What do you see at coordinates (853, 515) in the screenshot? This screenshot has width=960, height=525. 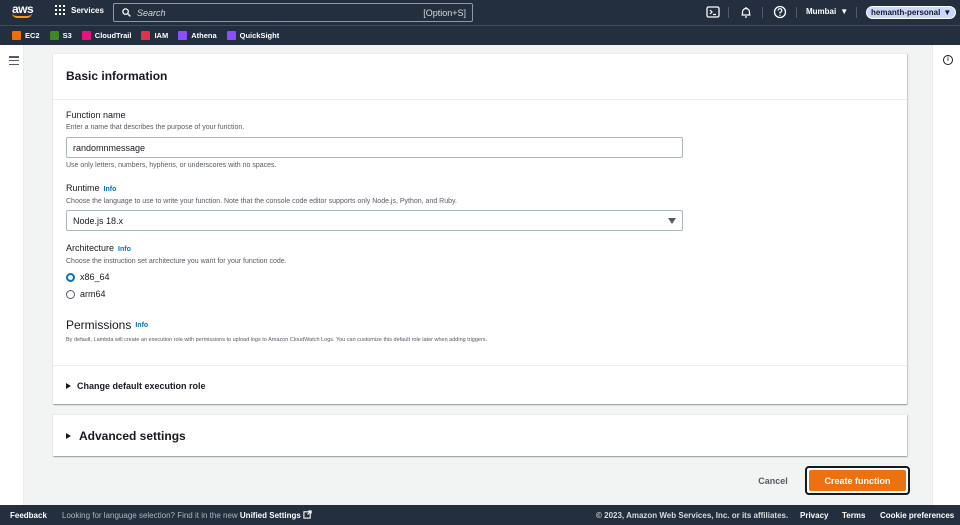 I see `terms-link: Terms` at bounding box center [853, 515].